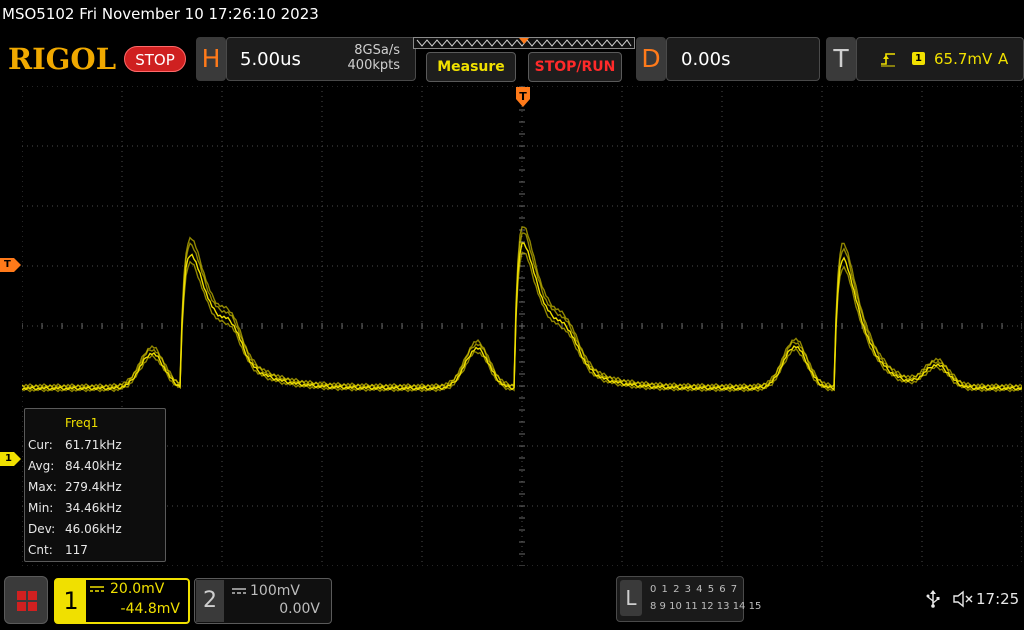  I want to click on channel1-scale: 20.0mV, so click(137, 589).